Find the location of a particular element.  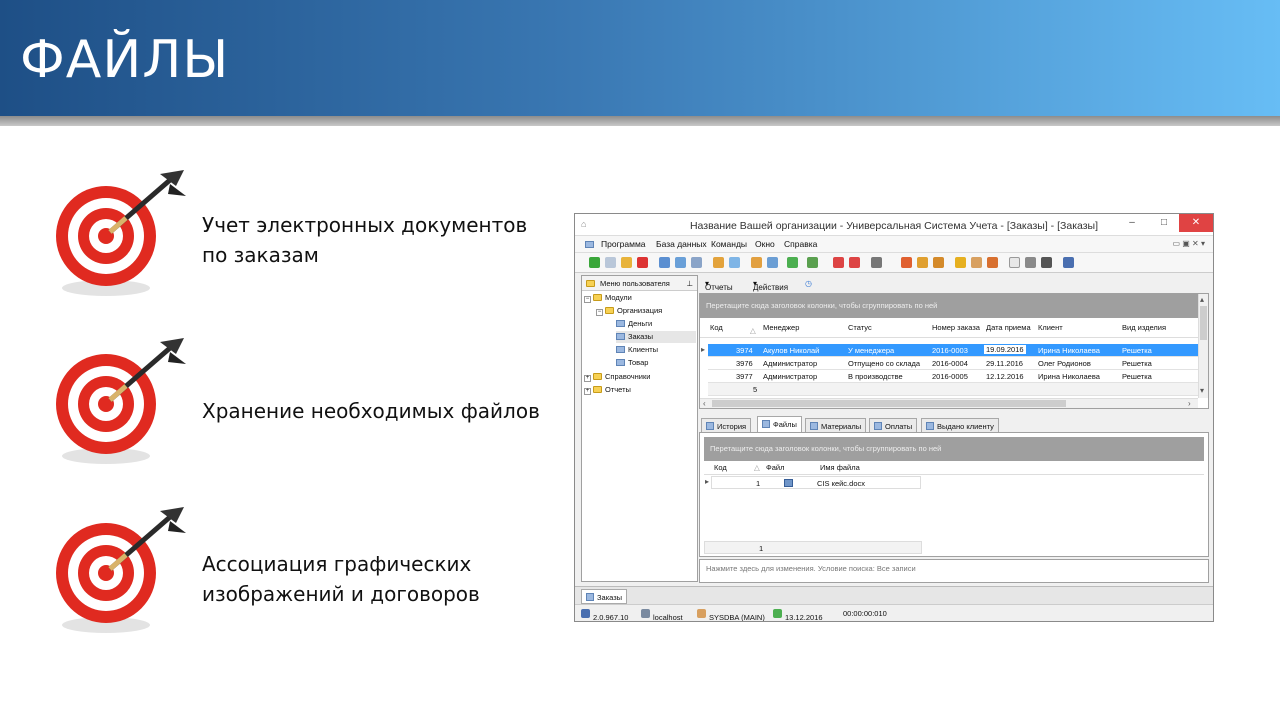

tab-payments: Оплаты is located at coordinates (893, 425).